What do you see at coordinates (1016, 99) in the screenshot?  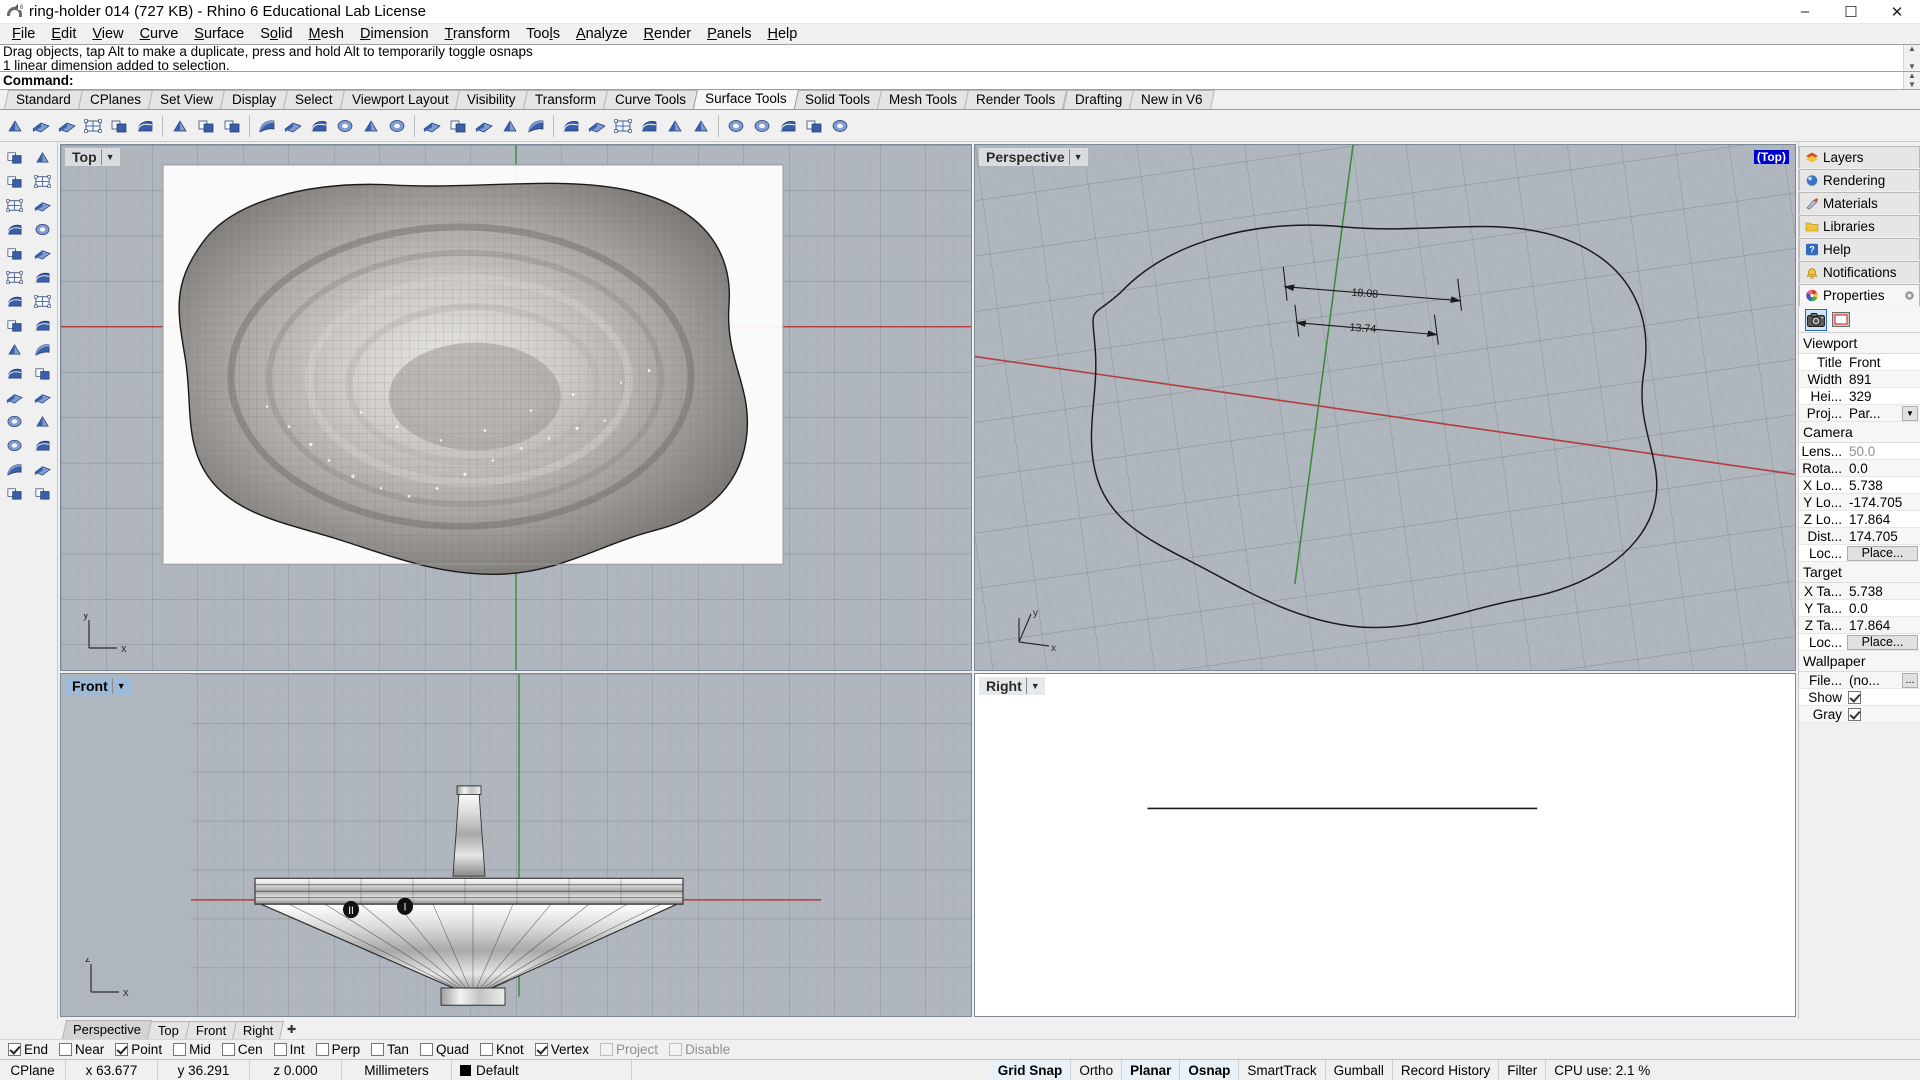 I see `toolbar-tab-render-tools: Render Tools` at bounding box center [1016, 99].